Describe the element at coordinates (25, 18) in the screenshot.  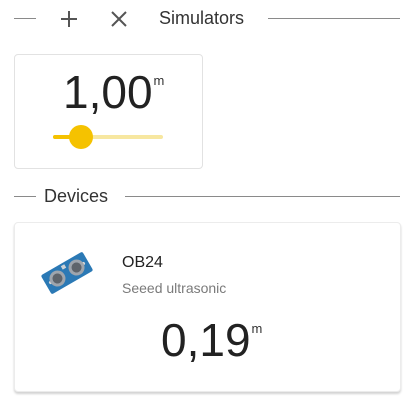
I see `header-left-divider` at that location.